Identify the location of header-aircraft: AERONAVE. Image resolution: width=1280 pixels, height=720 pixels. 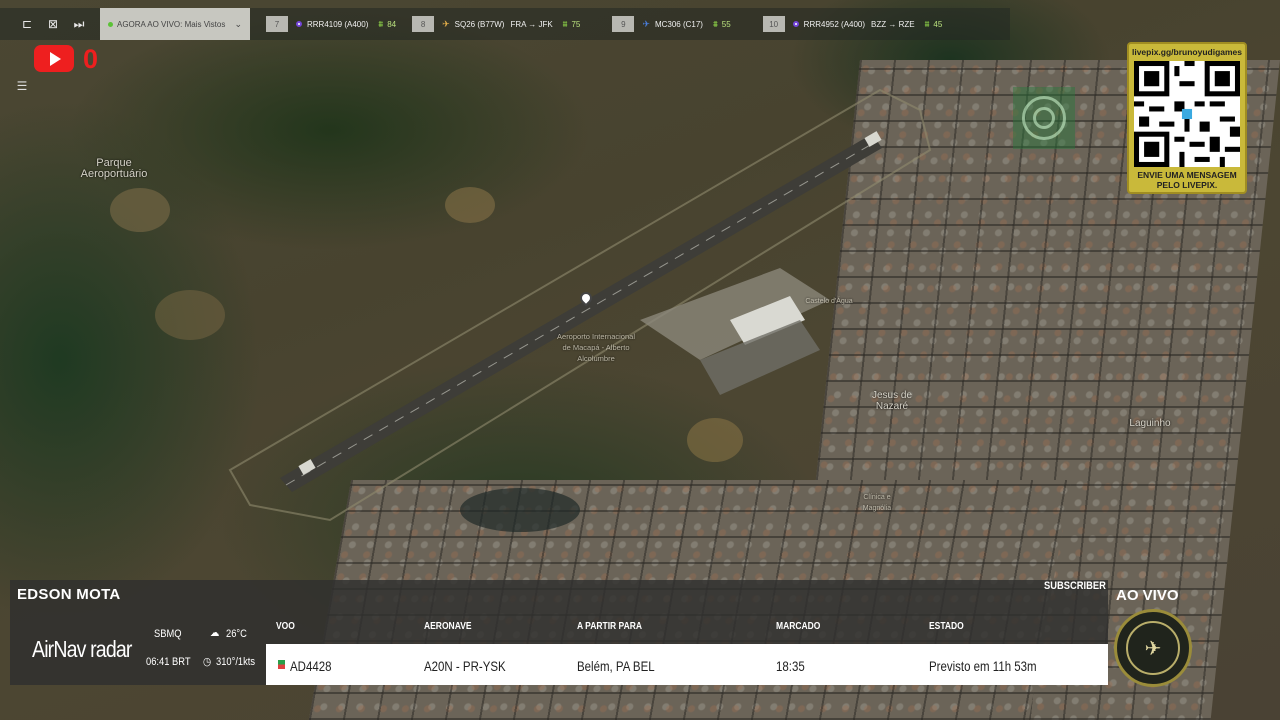
(448, 626).